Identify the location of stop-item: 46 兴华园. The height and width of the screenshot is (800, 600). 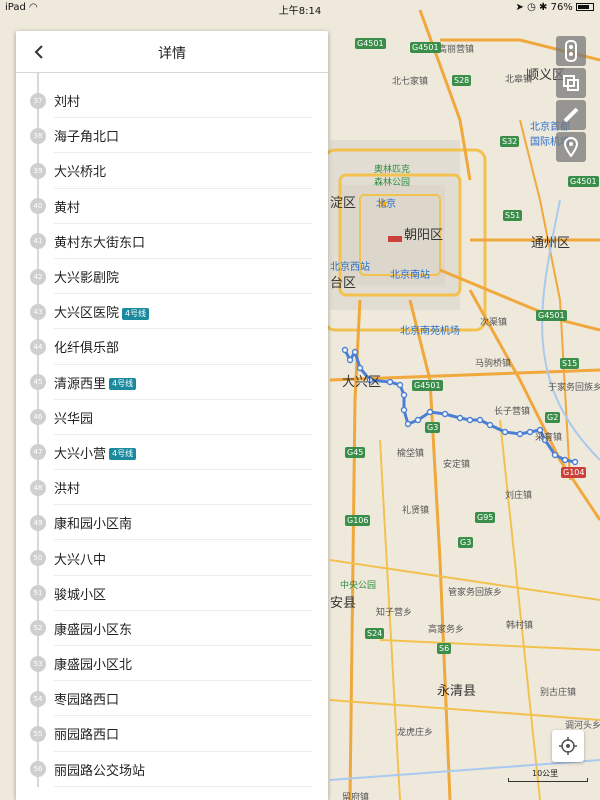
(172, 417).